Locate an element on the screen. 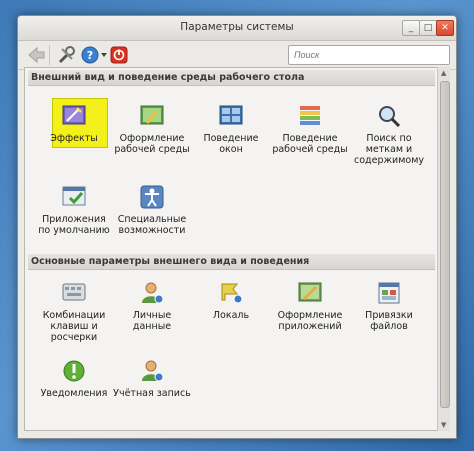 The height and width of the screenshot is (451, 474). help-icon: ? is located at coordinates (95, 55).